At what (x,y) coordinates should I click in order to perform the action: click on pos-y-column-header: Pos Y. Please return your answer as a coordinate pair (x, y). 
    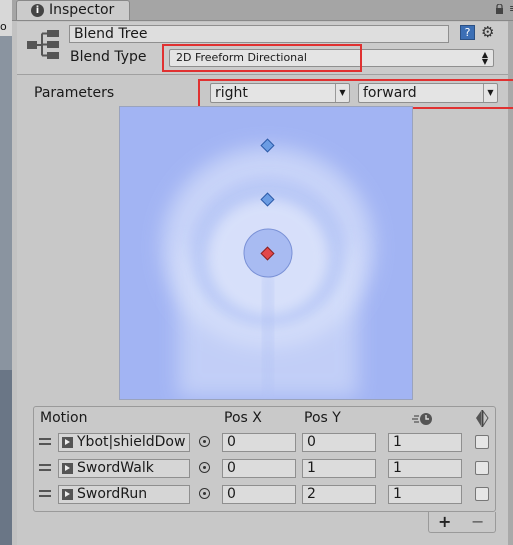
    Looking at the image, I should click on (322, 418).